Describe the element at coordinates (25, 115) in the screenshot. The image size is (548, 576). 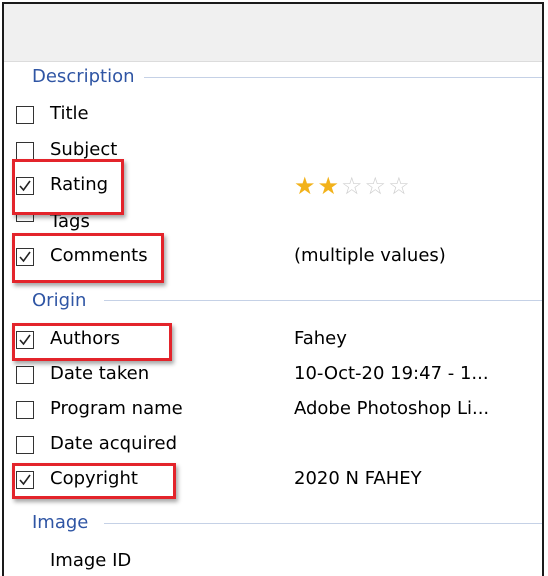
I see `checkbox-title` at that location.